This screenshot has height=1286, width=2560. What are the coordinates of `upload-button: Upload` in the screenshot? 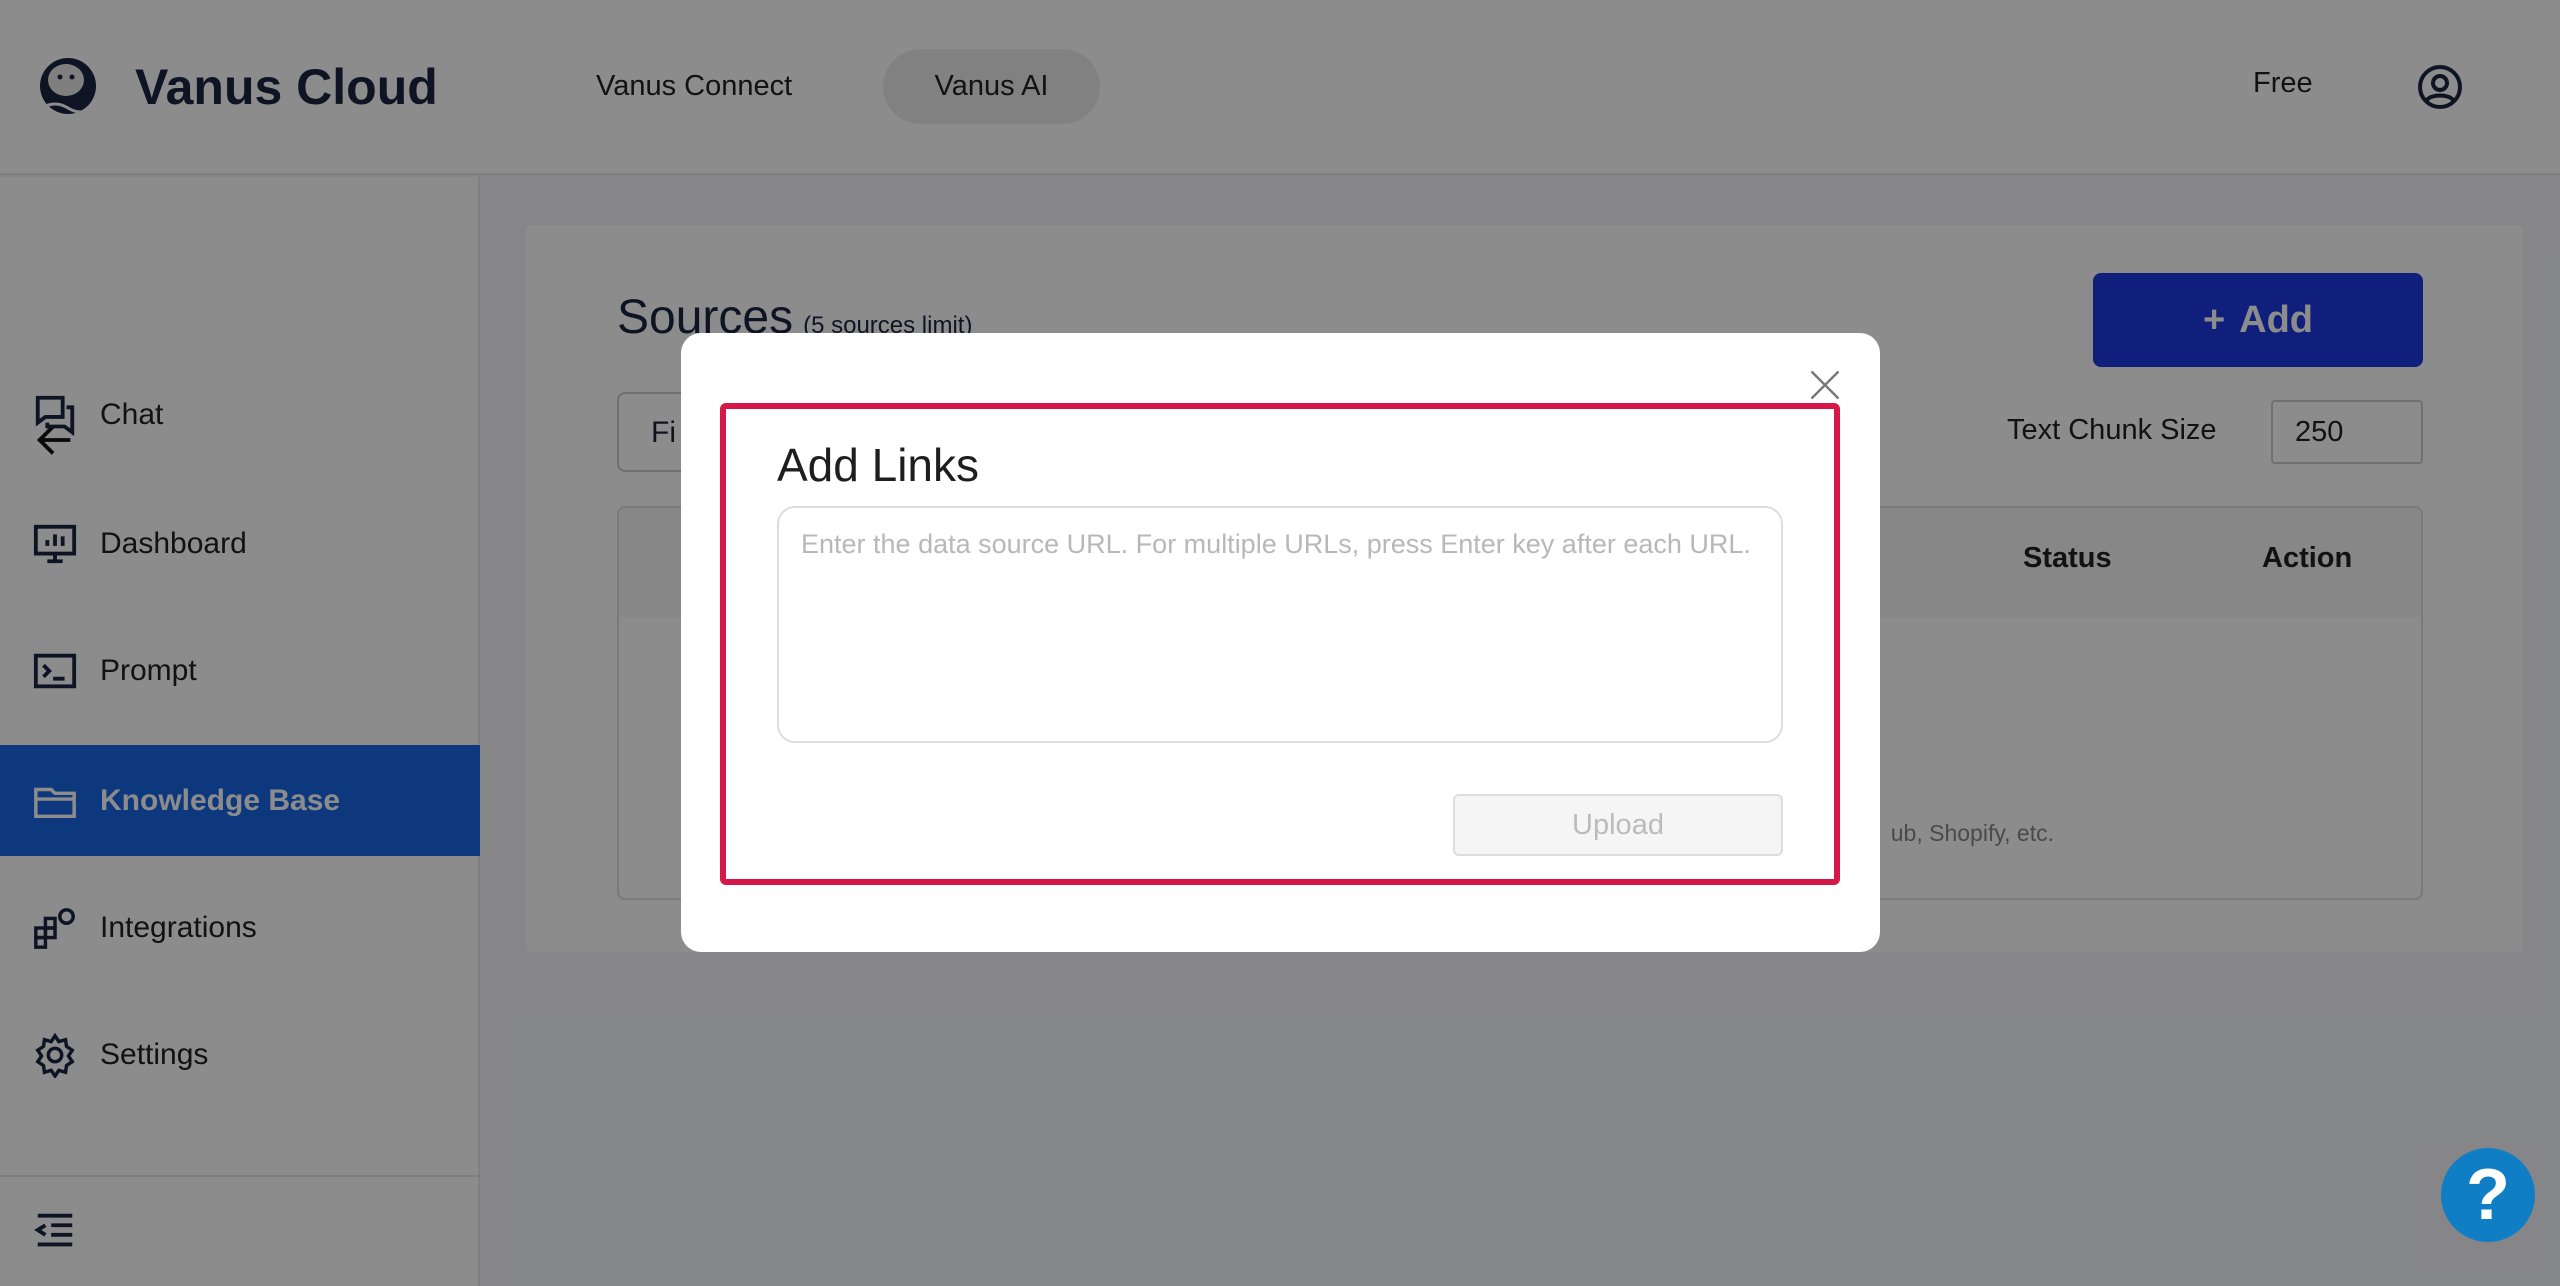 It's located at (1618, 825).